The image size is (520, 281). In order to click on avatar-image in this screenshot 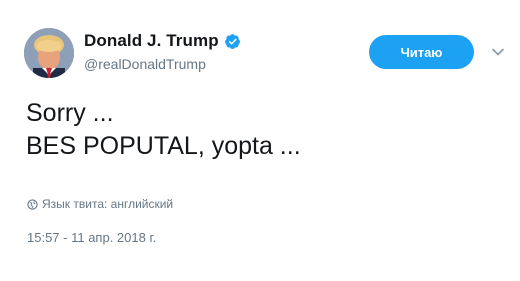, I will do `click(49, 53)`.